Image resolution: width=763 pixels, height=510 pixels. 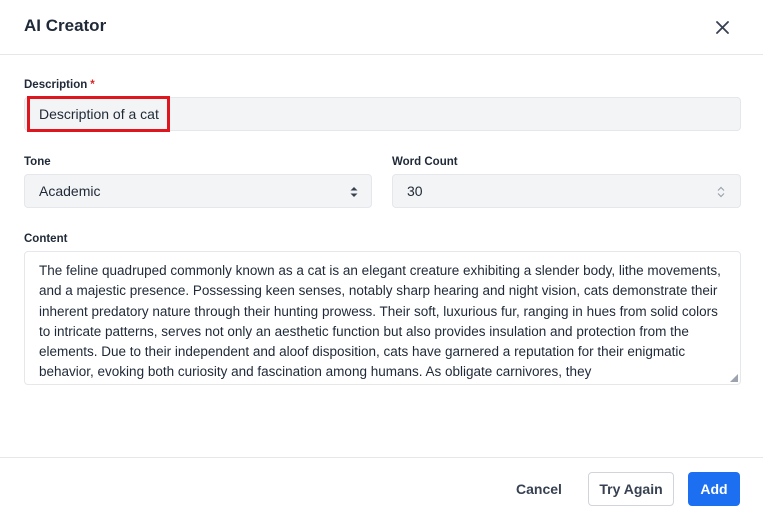 I want to click on close-button, so click(x=722, y=27).